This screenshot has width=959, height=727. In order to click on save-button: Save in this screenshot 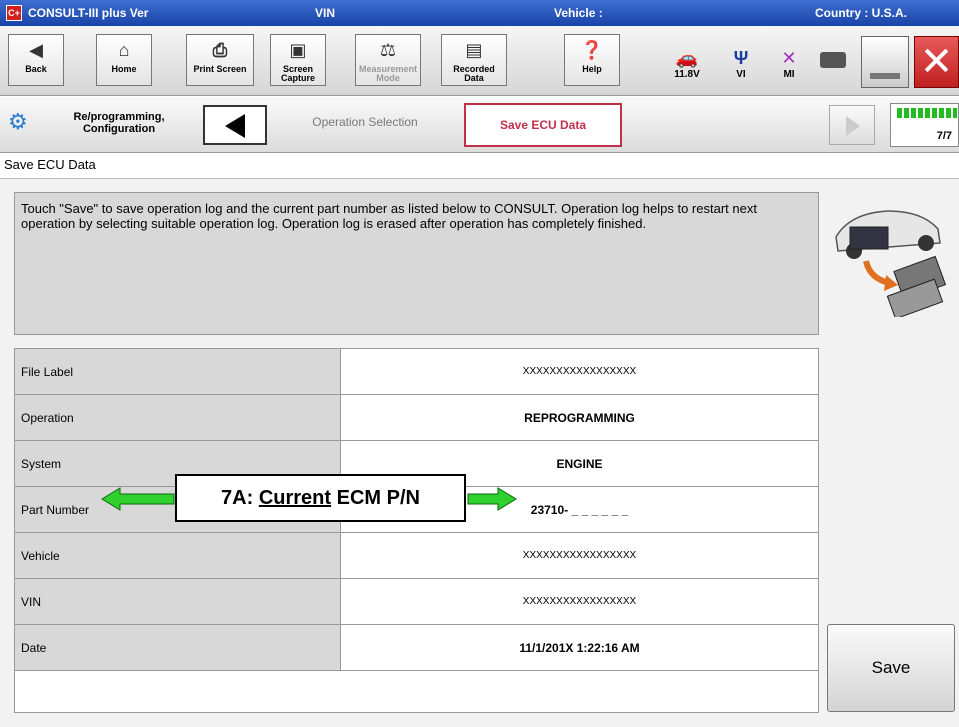, I will do `click(891, 668)`.